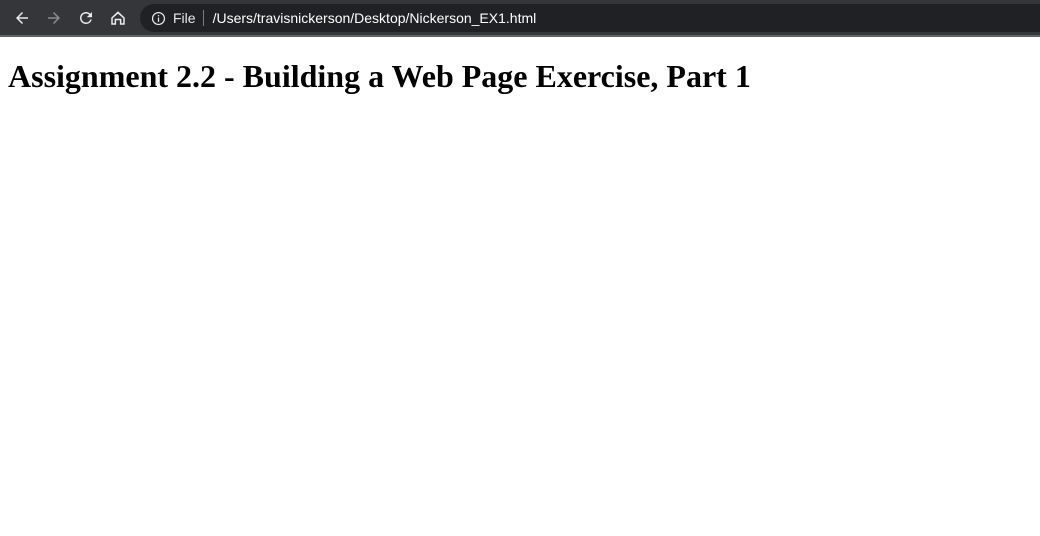  I want to click on reload-button, so click(86, 18).